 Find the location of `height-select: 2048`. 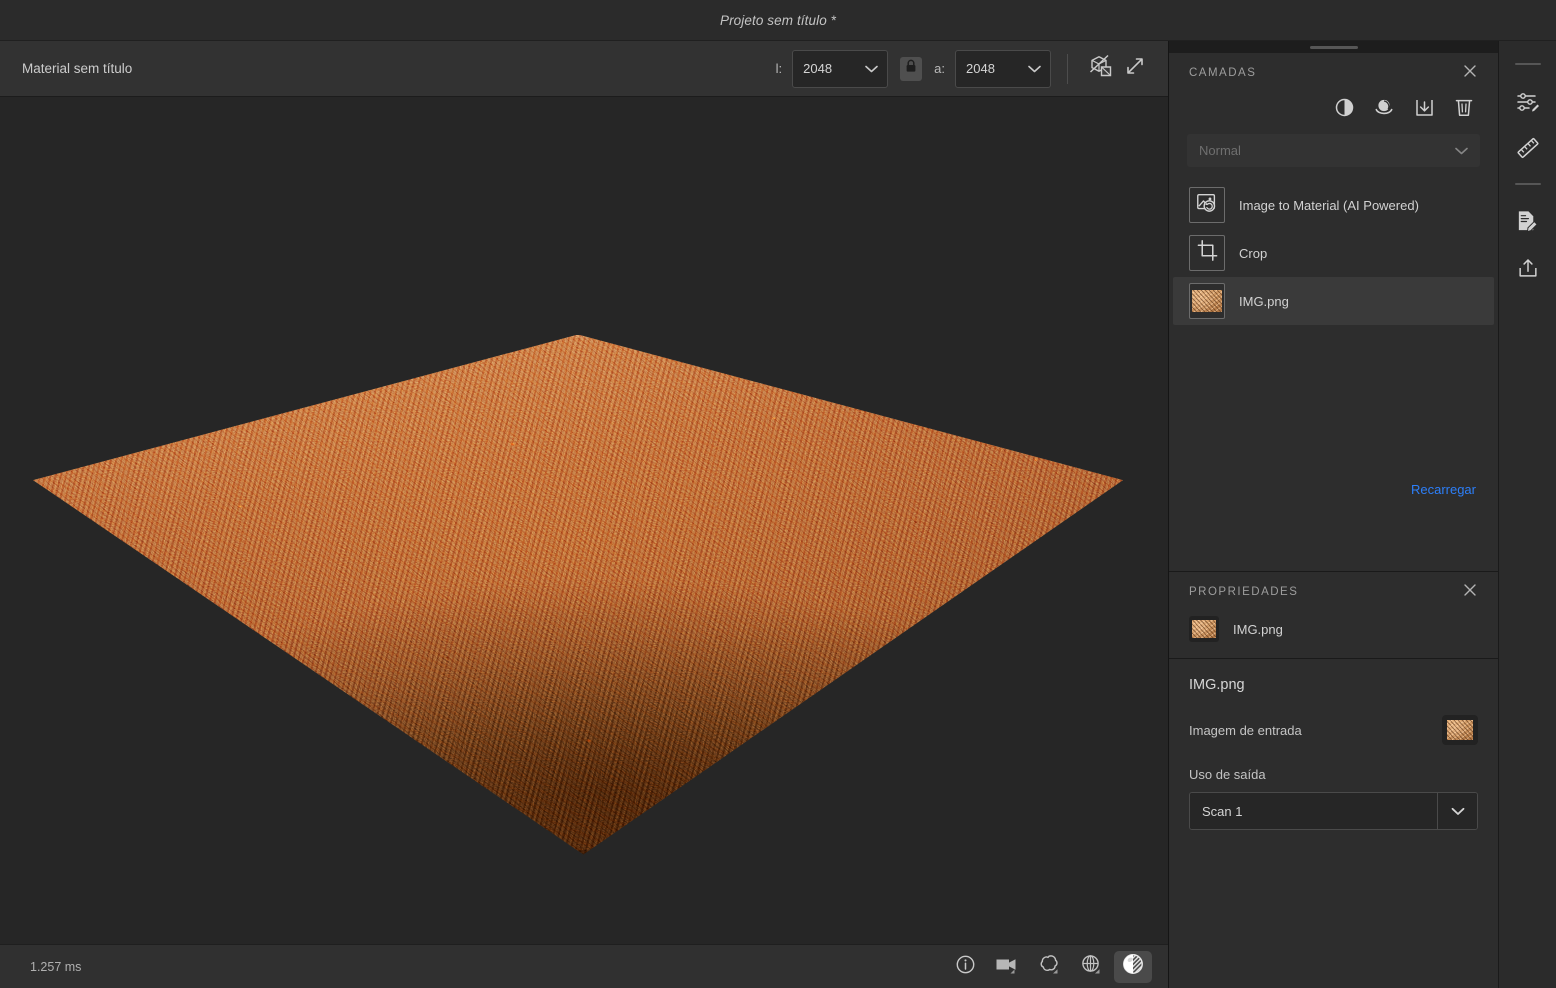

height-select: 2048 is located at coordinates (1003, 68).